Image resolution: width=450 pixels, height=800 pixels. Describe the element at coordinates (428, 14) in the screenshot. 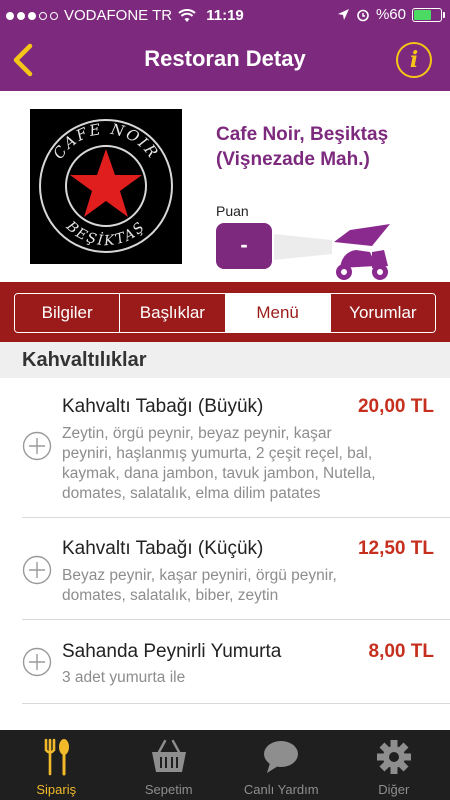

I see `battery-icon` at that location.